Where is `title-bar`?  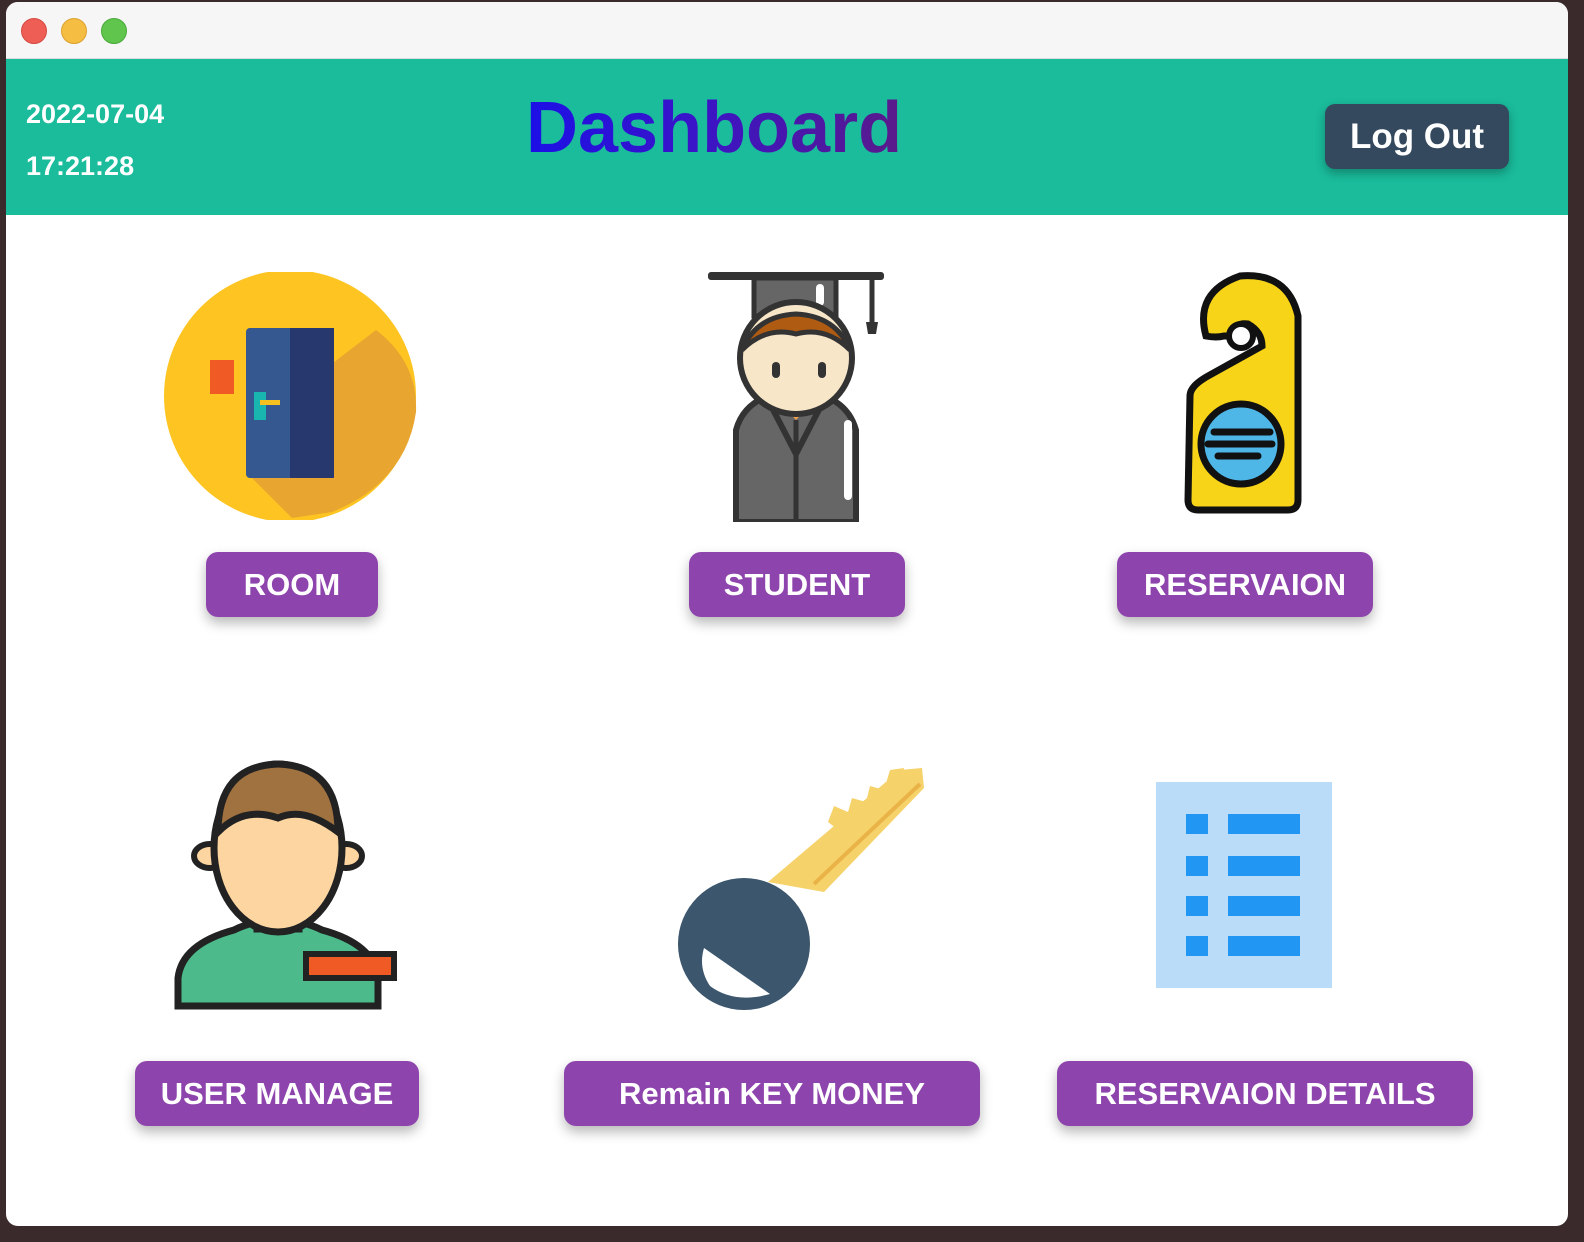
title-bar is located at coordinates (787, 30).